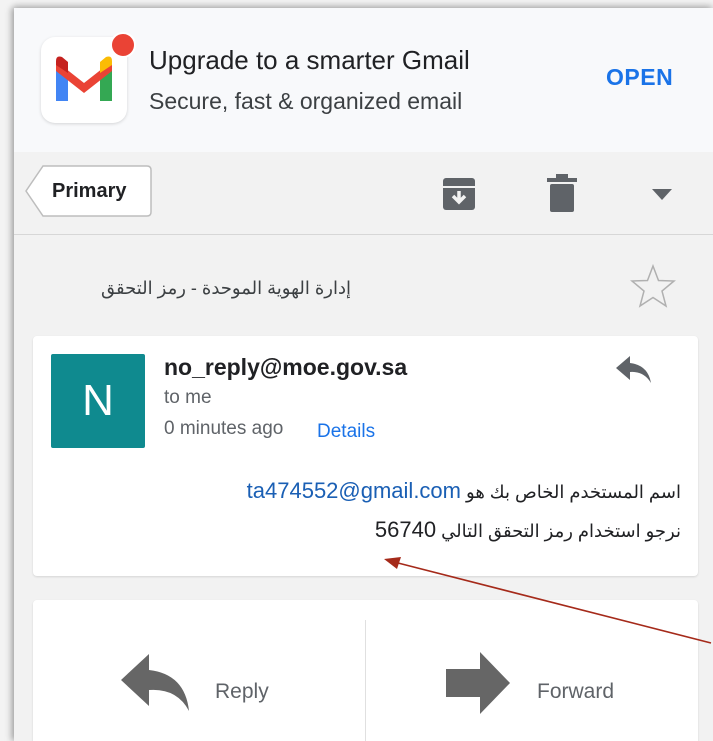  I want to click on details-link: Details, so click(346, 432).